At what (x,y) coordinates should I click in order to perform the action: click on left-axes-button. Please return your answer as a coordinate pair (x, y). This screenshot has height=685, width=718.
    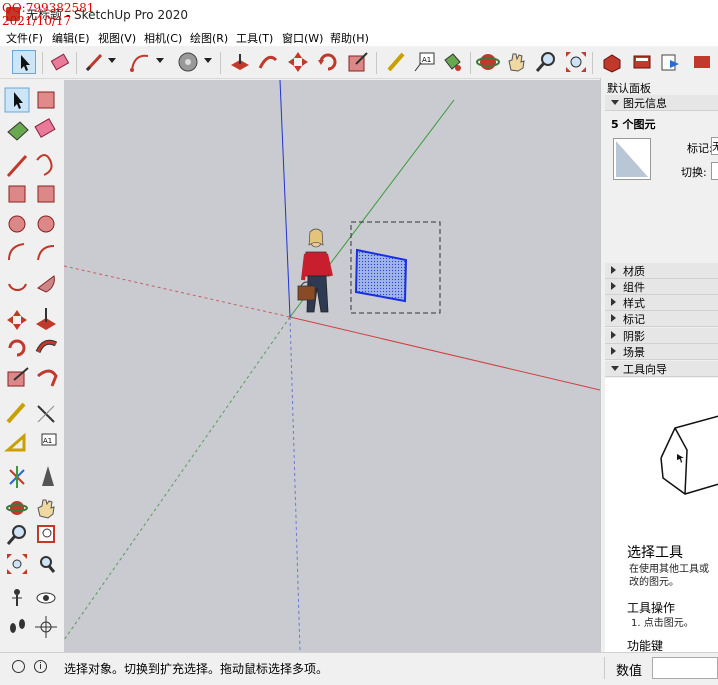
    Looking at the image, I should click on (17, 476).